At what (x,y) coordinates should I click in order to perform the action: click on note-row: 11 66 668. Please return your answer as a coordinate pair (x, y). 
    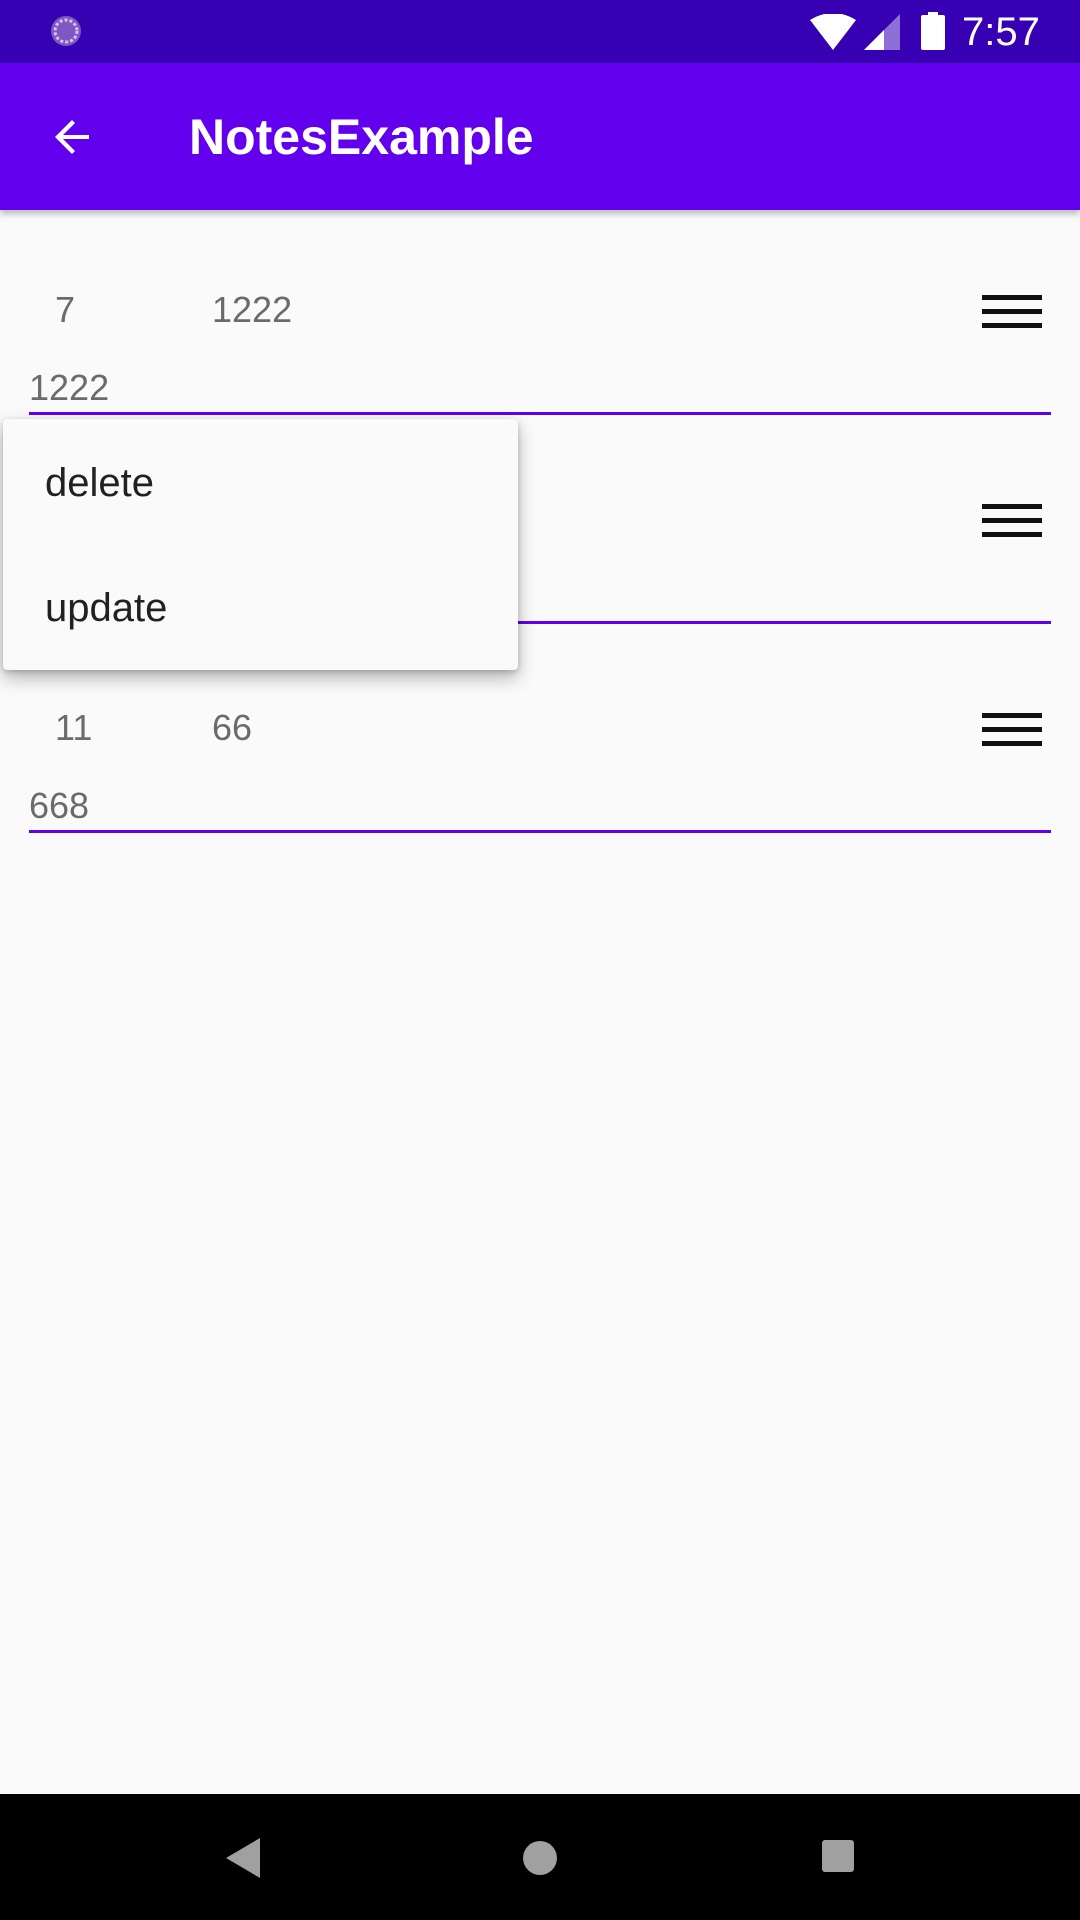
    Looking at the image, I should click on (540, 754).